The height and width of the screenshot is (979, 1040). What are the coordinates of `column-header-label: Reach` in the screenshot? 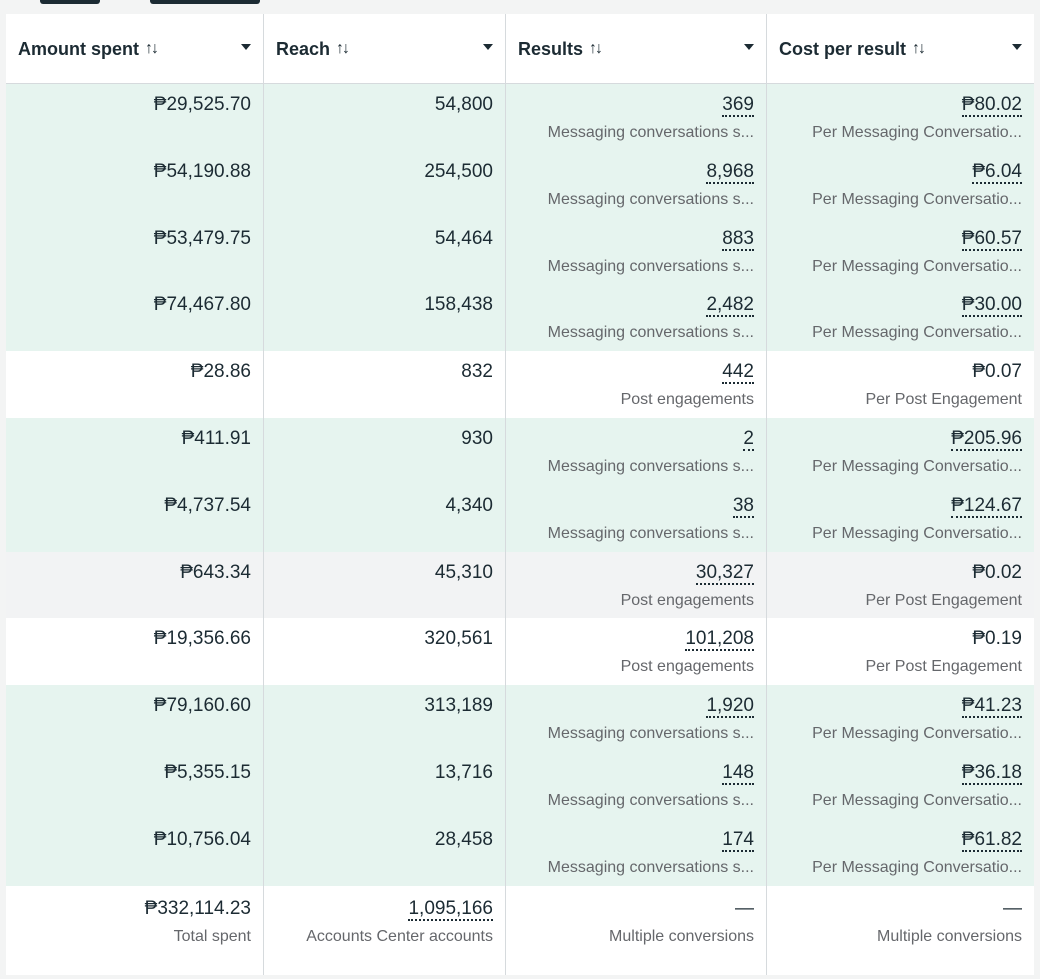 It's located at (303, 48).